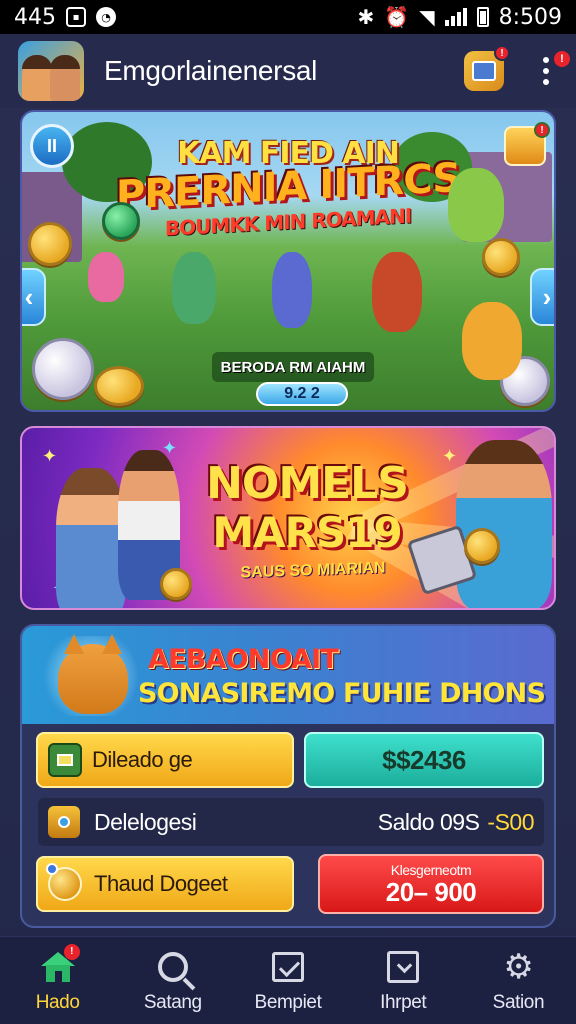  I want to click on status-bar-right: ✱ ⏰ ◥ 8:509, so click(460, 17).